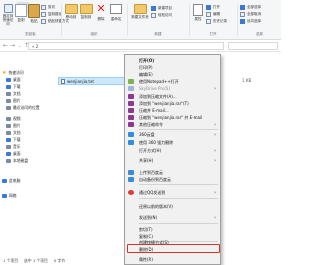 This screenshot has width=320, height=265. What do you see at coordinates (250, 21) in the screenshot?
I see `invert-selection-button: 反向选择` at bounding box center [250, 21].